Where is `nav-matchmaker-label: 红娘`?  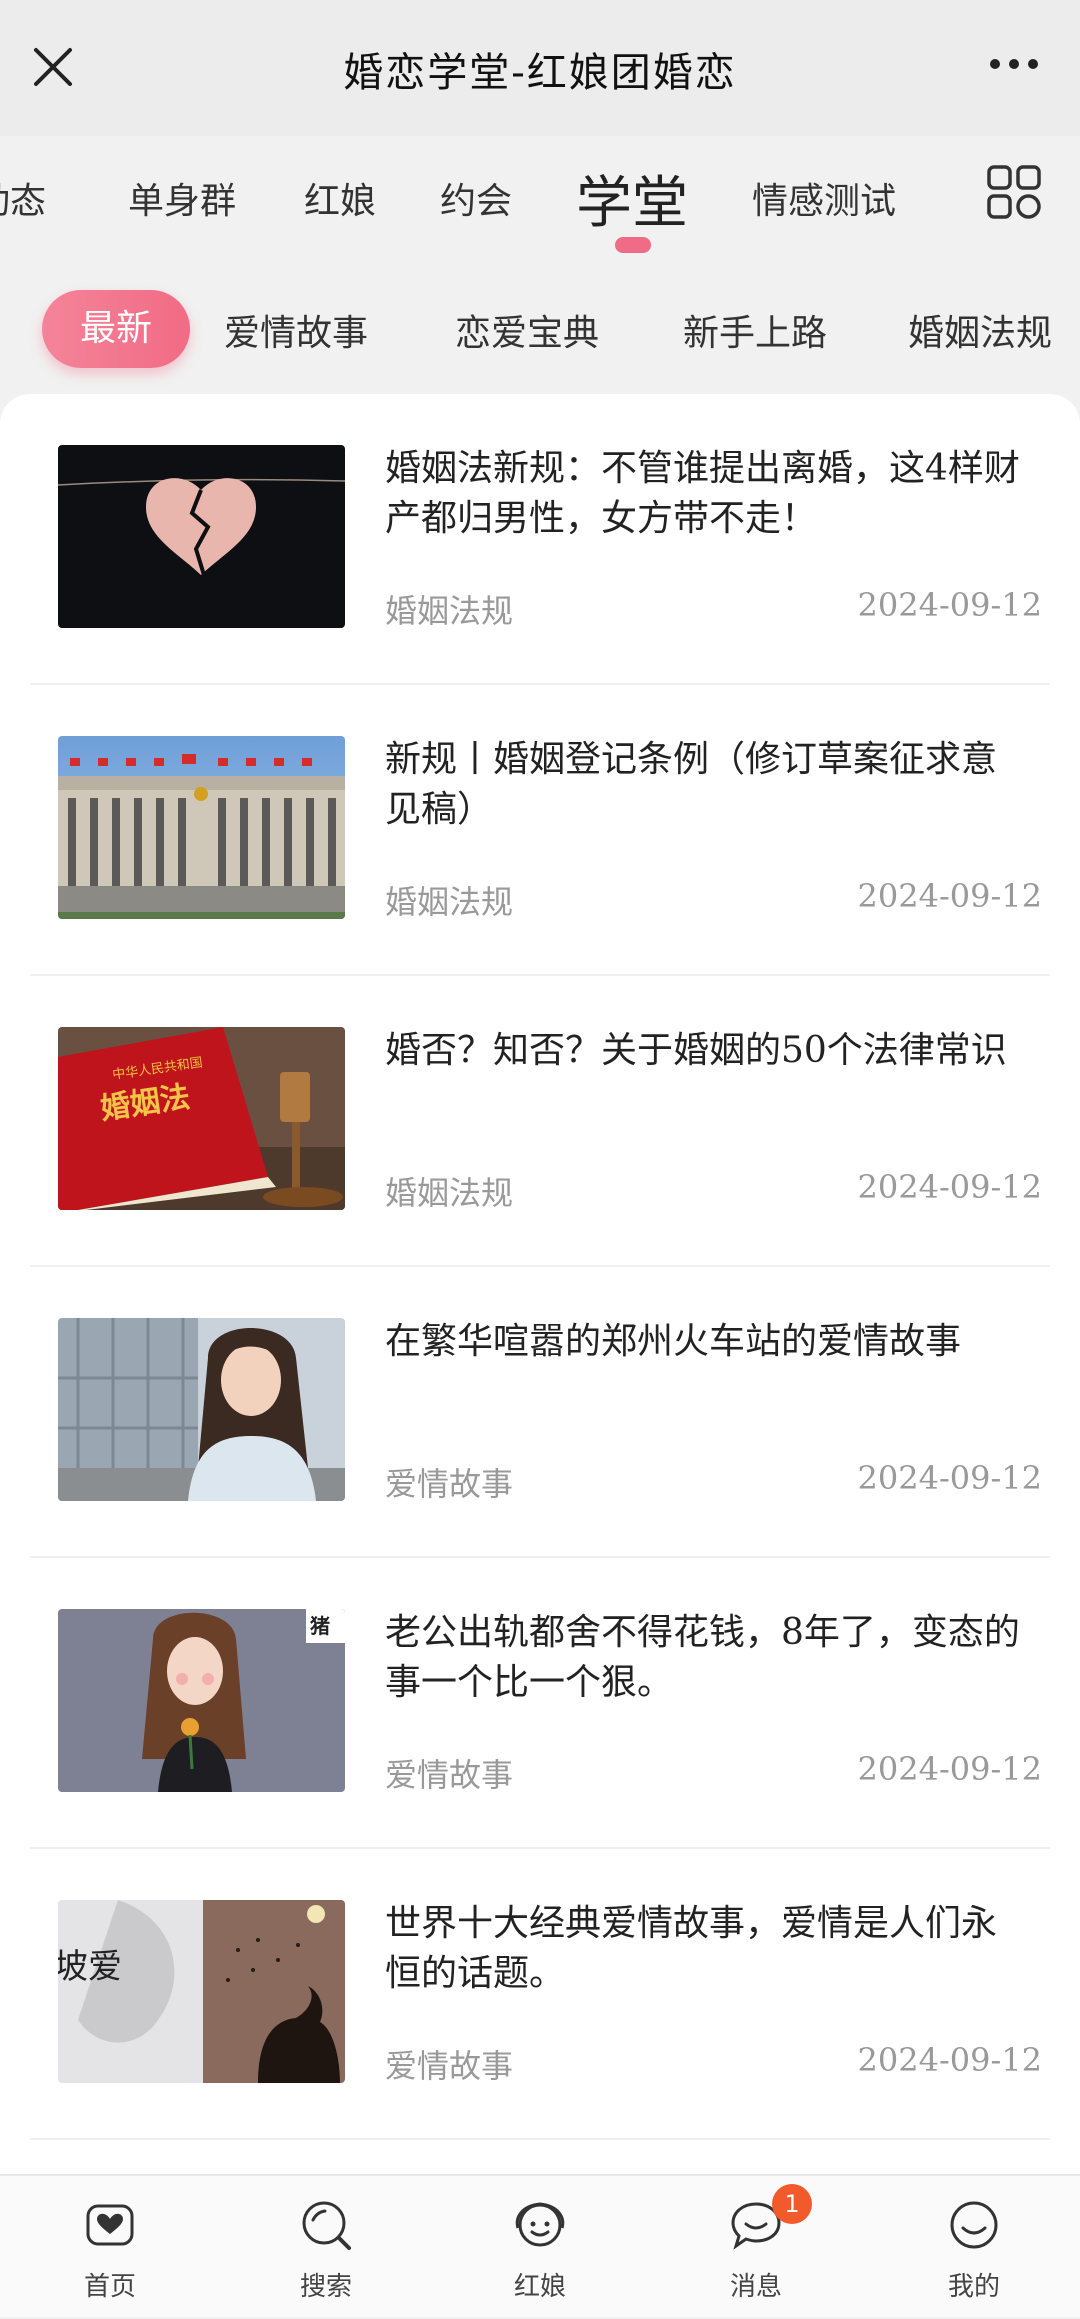
nav-matchmaker-label: 红娘 is located at coordinates (539, 2287).